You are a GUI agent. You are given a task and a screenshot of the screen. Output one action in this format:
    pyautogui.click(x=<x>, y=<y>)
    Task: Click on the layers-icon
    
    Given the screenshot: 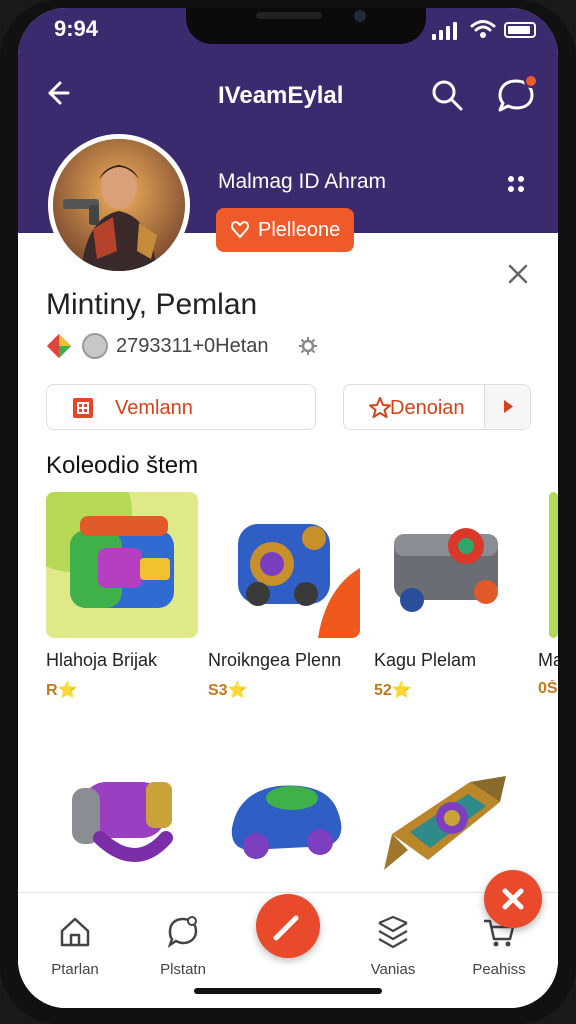 What is the action you would take?
    pyautogui.click(x=393, y=932)
    